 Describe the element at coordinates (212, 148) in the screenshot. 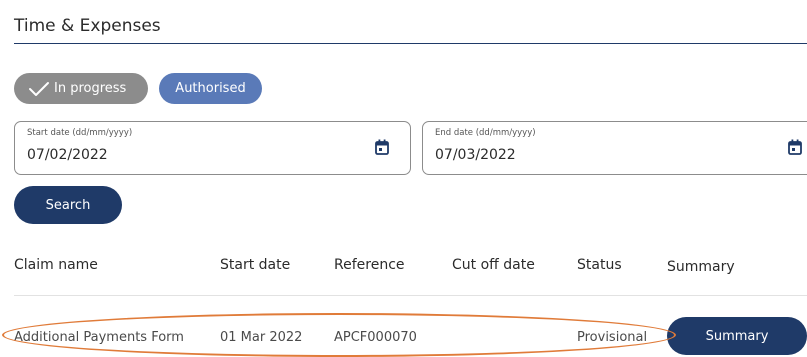

I see `start-date-field: Start date (dd/mm/yyyy) 07/02/2022` at that location.